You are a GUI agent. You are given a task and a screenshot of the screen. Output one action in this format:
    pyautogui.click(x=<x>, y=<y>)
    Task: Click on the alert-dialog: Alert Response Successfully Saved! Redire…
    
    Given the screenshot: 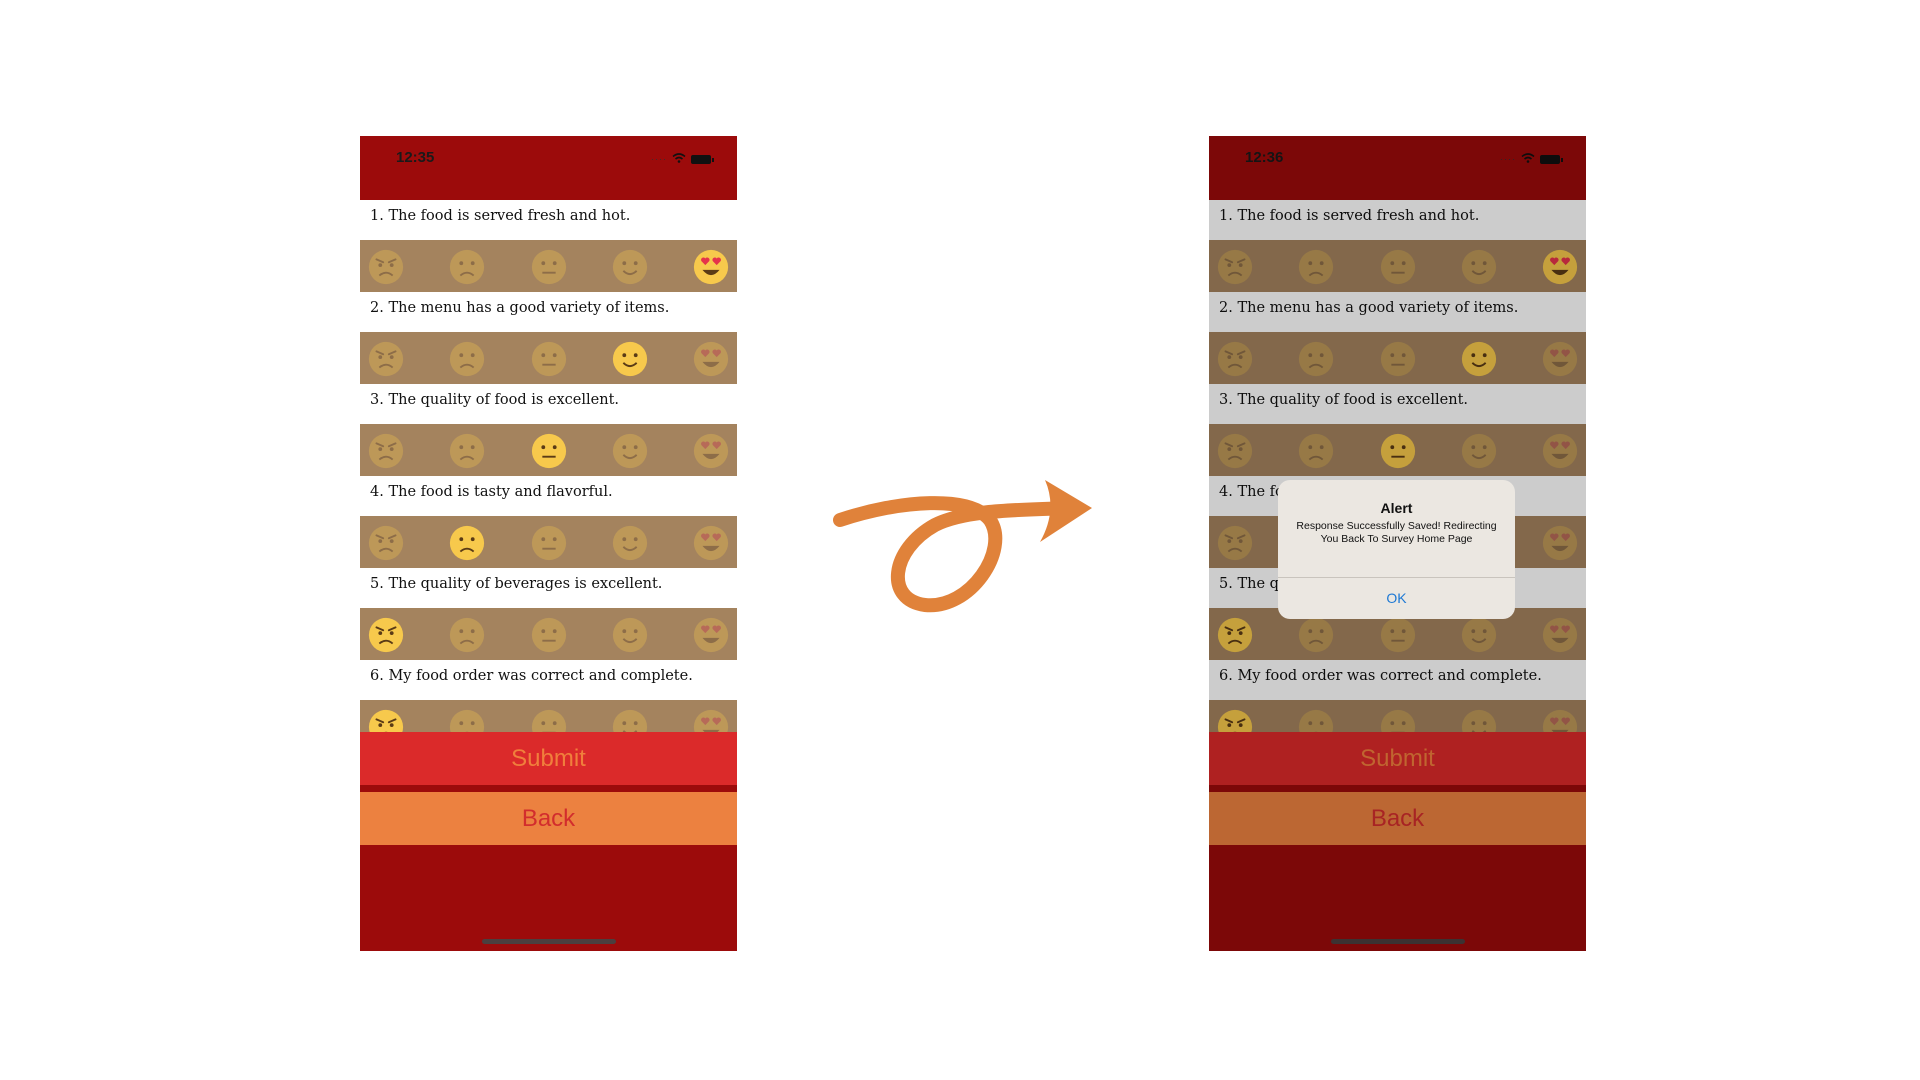 What is the action you would take?
    pyautogui.click(x=1396, y=549)
    